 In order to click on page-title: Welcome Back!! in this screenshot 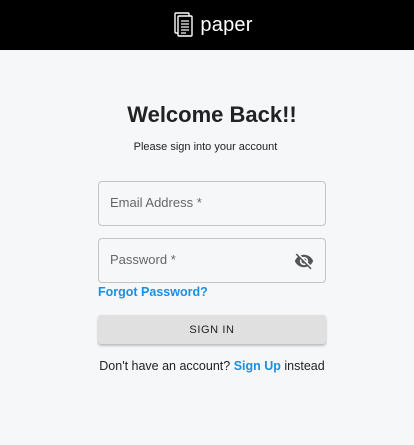, I will do `click(212, 114)`.